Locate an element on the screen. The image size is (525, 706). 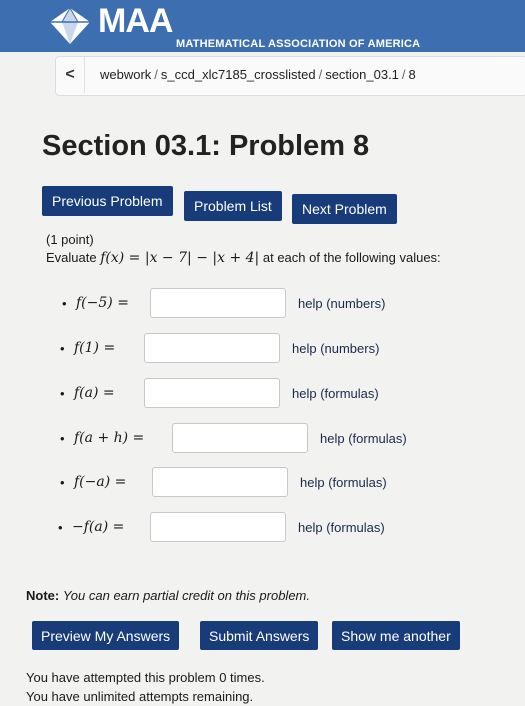
show-another-button: Show me another is located at coordinates (396, 635).